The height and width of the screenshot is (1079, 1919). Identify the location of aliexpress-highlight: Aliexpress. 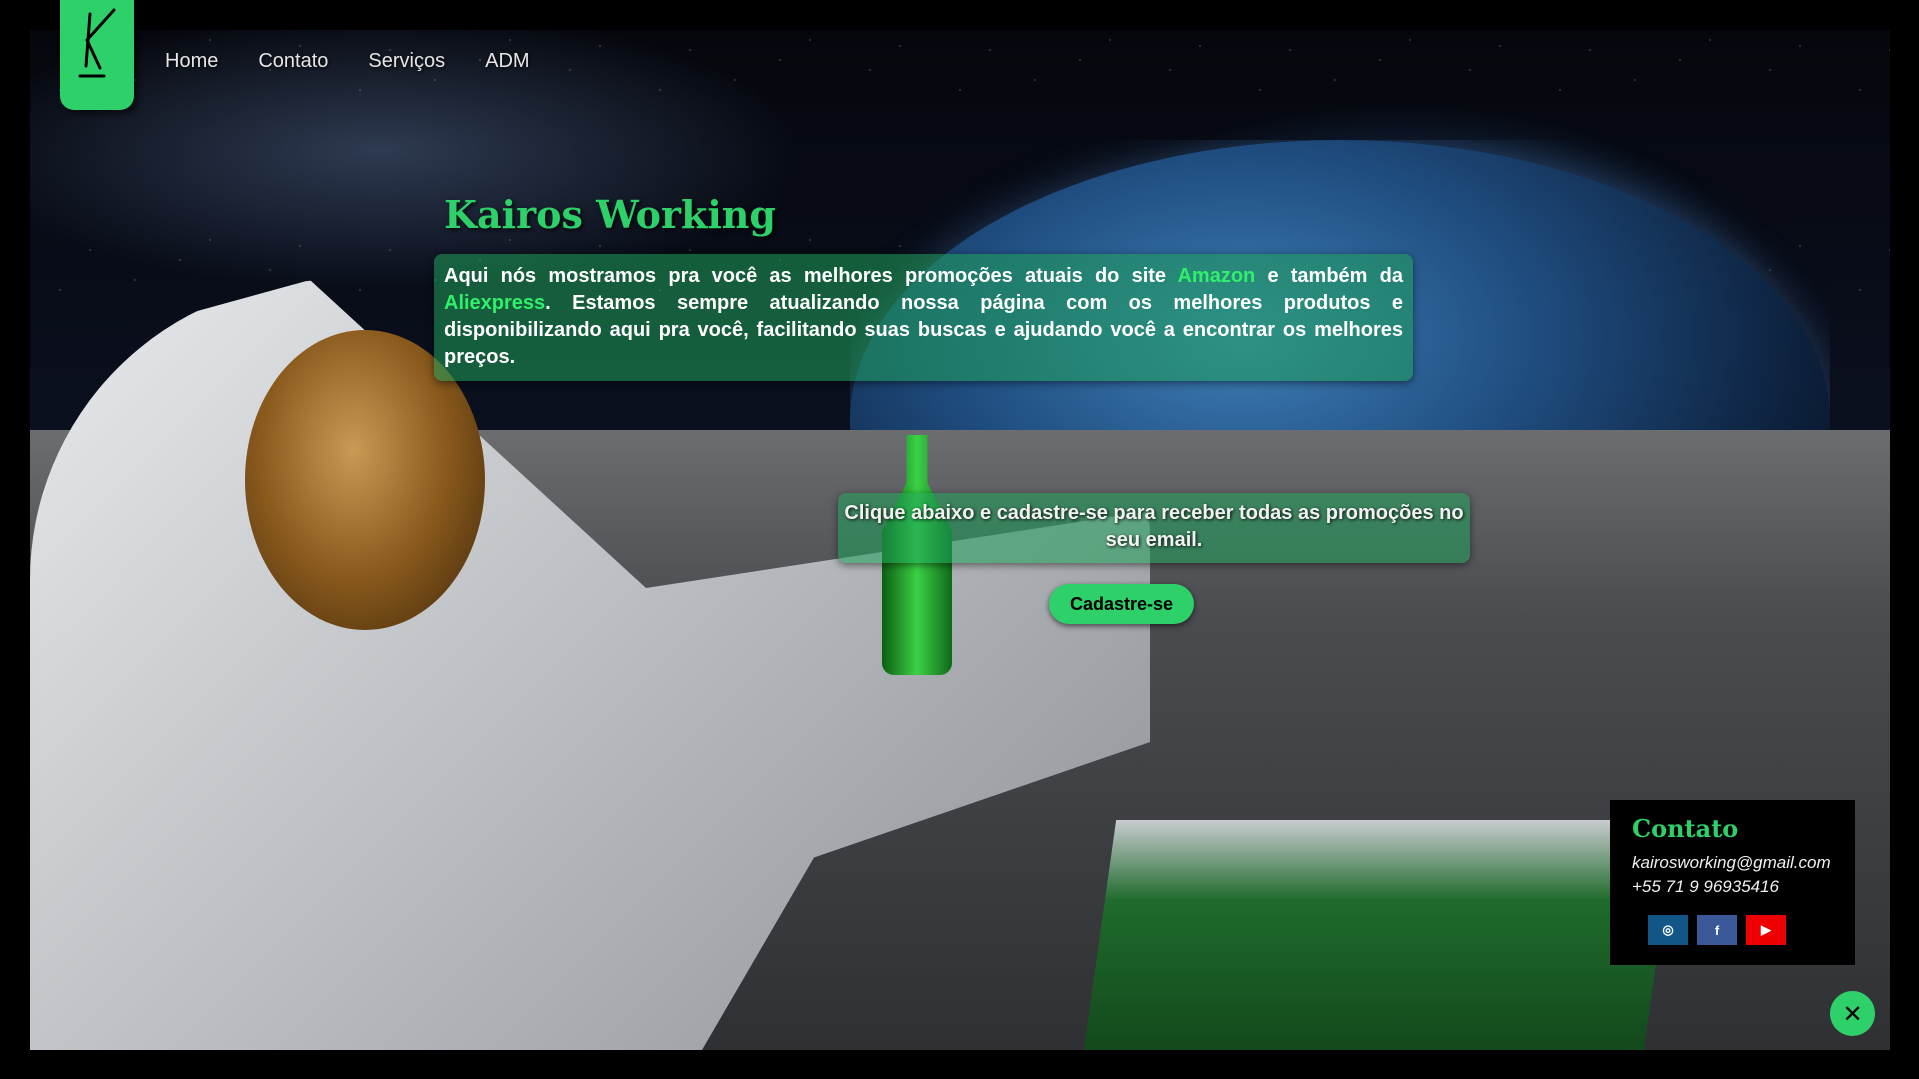
(495, 303).